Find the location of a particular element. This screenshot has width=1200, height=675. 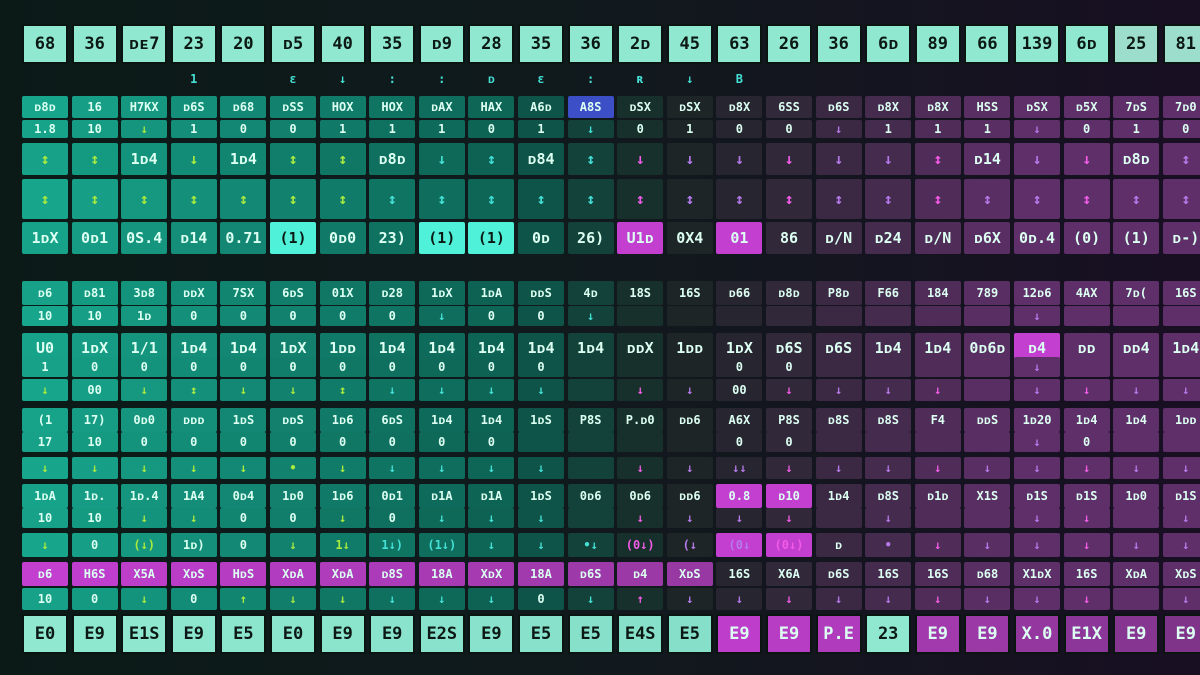

grid-cell: 17 is located at coordinates (45, 442).